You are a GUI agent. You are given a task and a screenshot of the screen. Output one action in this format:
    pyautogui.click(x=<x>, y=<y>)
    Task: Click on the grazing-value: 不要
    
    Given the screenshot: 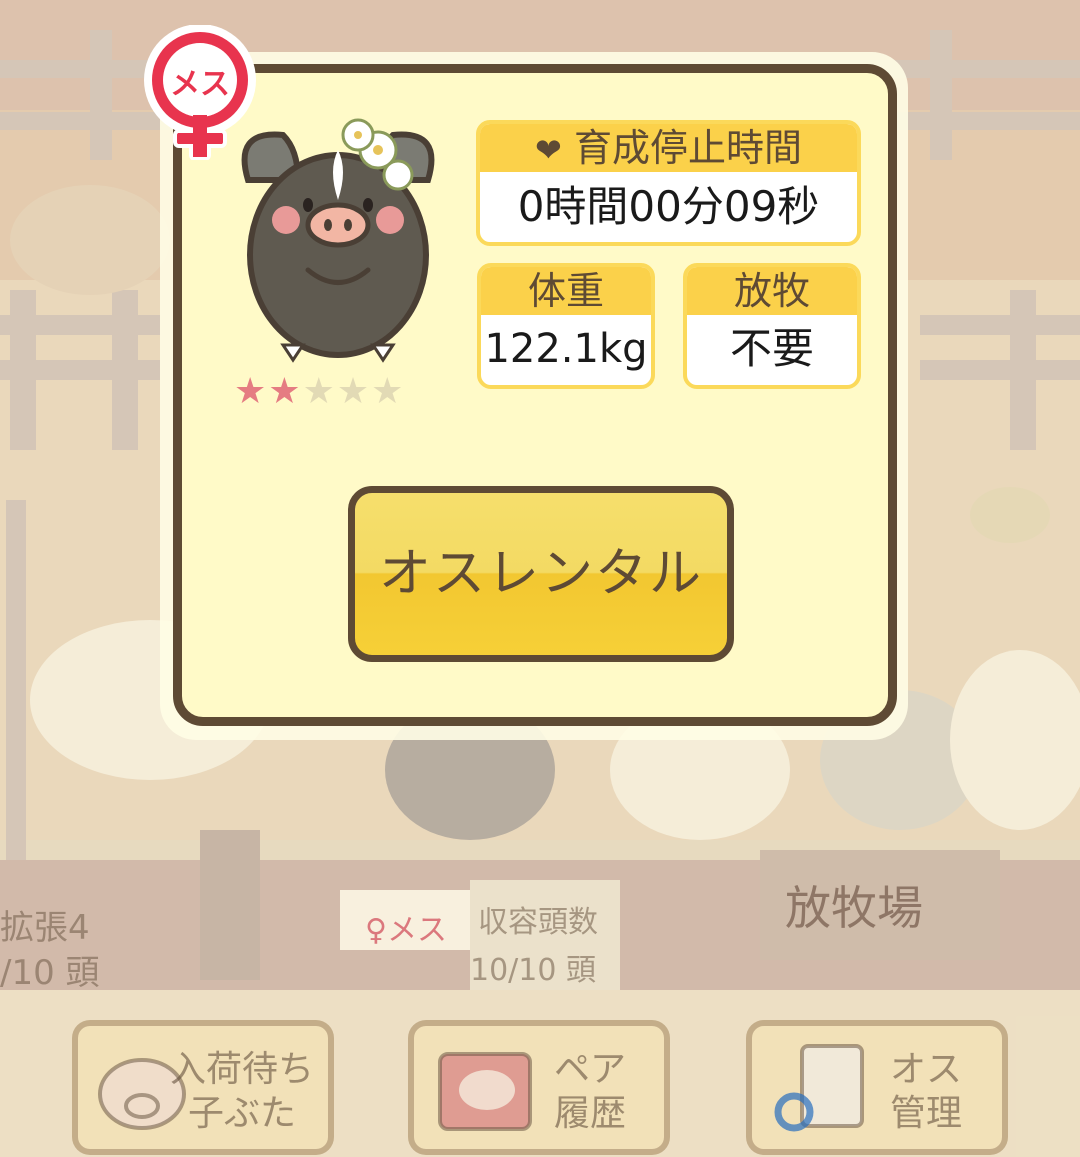 What is the action you would take?
    pyautogui.click(x=771, y=348)
    